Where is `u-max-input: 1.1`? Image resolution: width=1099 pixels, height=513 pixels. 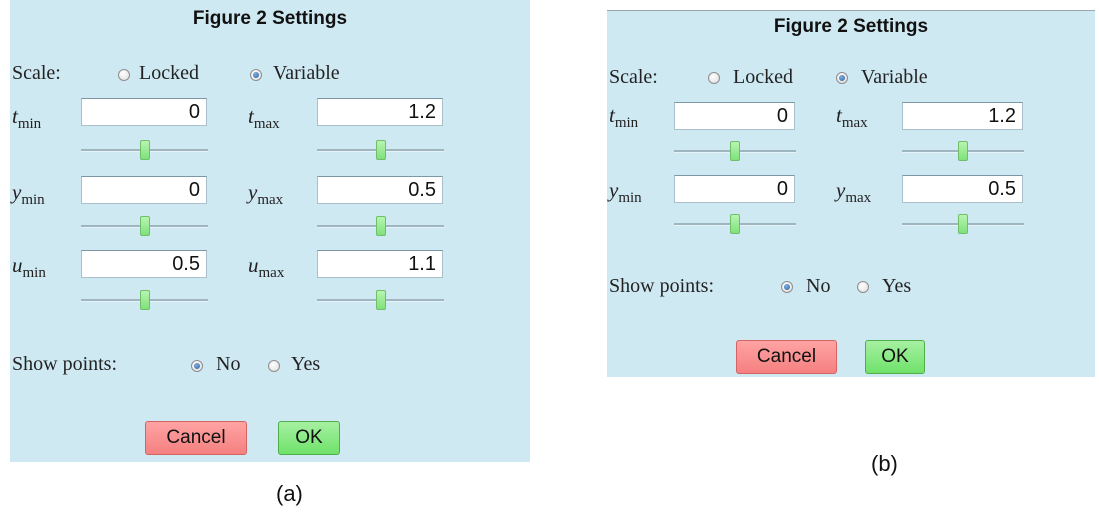 u-max-input: 1.1 is located at coordinates (380, 264).